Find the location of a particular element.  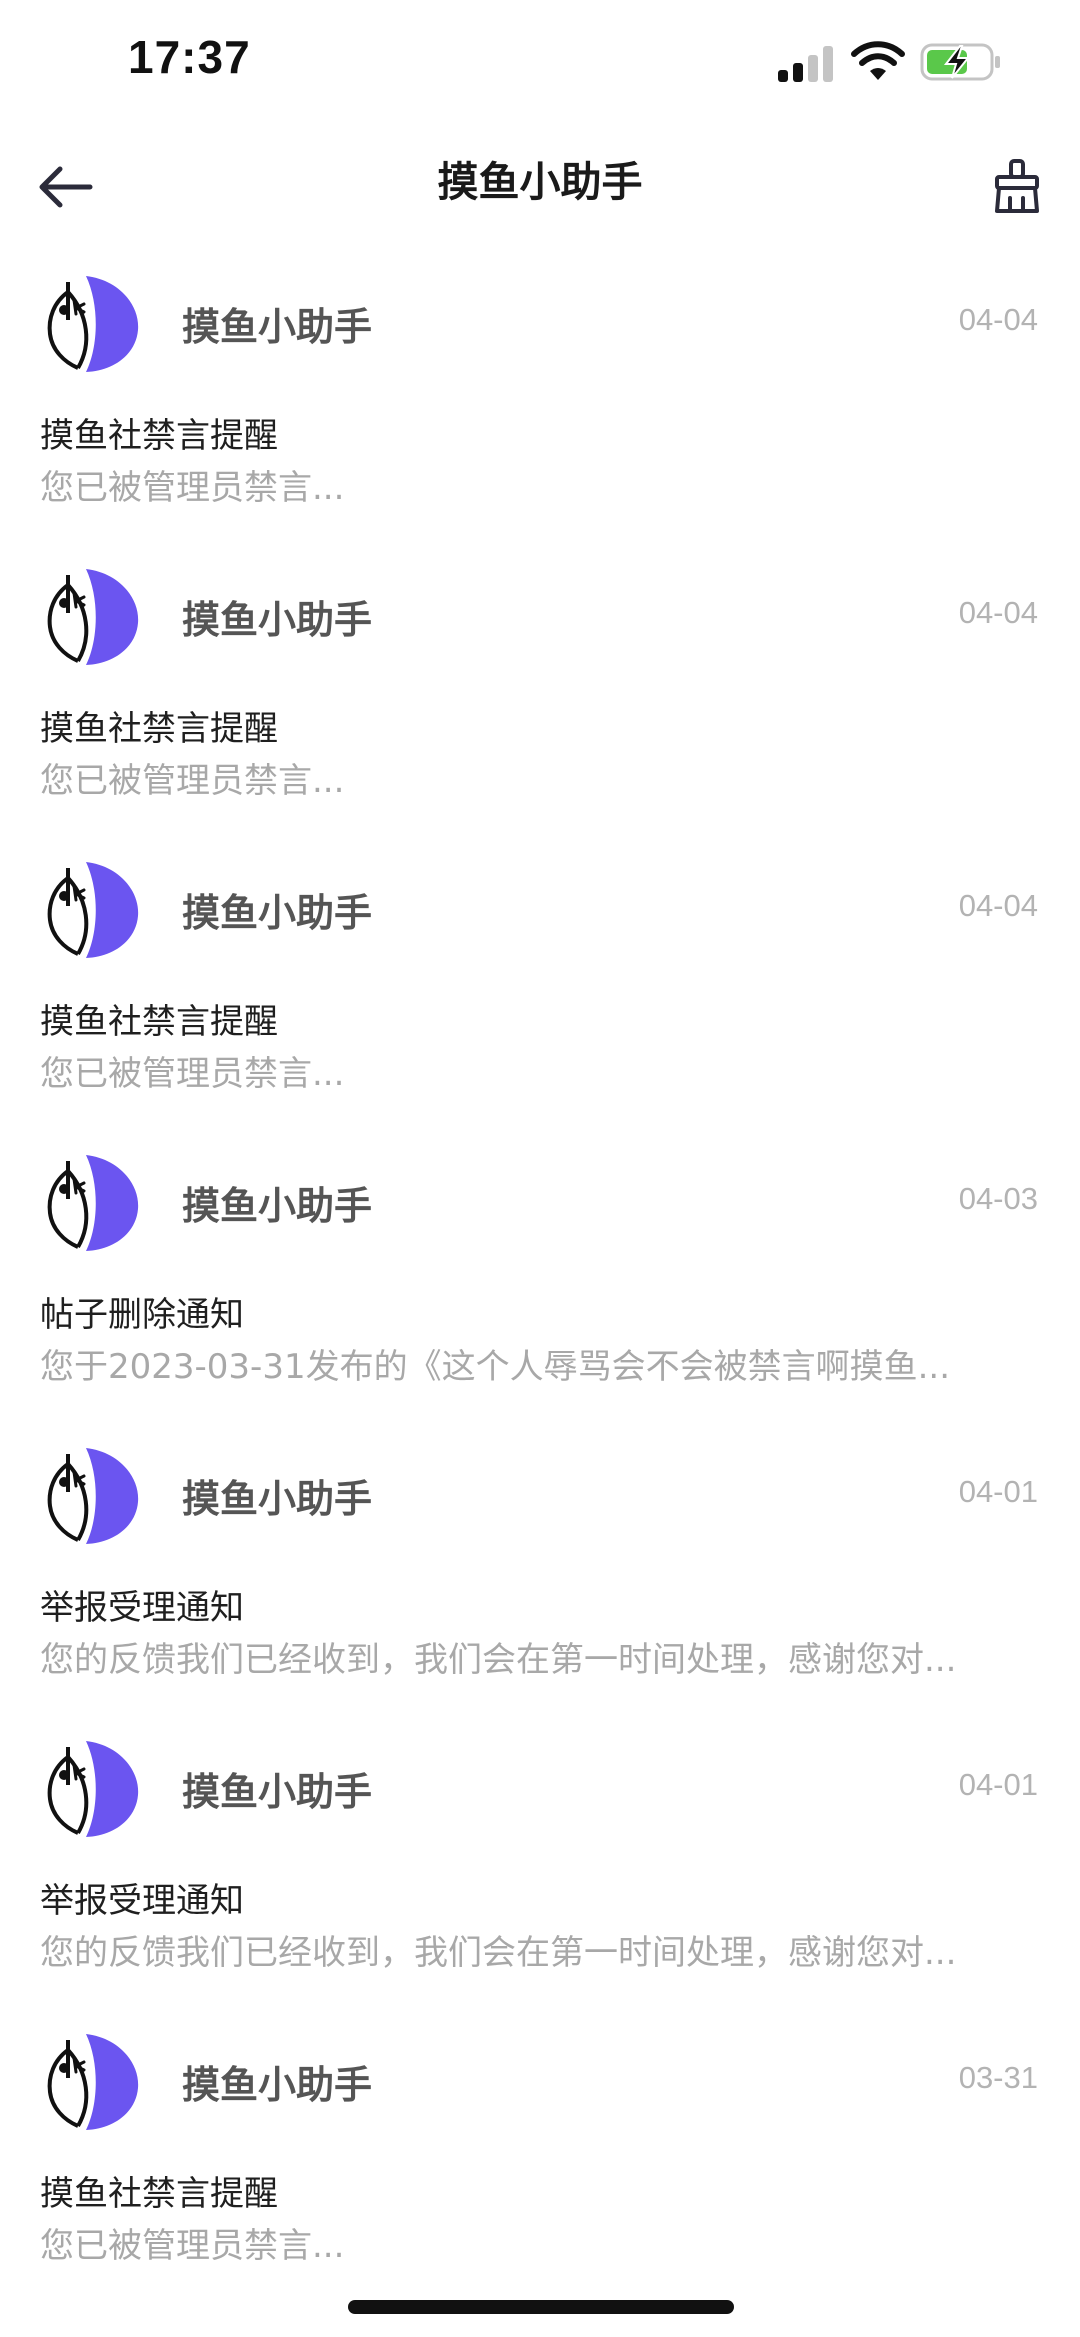

status-bar: 17:37 is located at coordinates (540, 65).